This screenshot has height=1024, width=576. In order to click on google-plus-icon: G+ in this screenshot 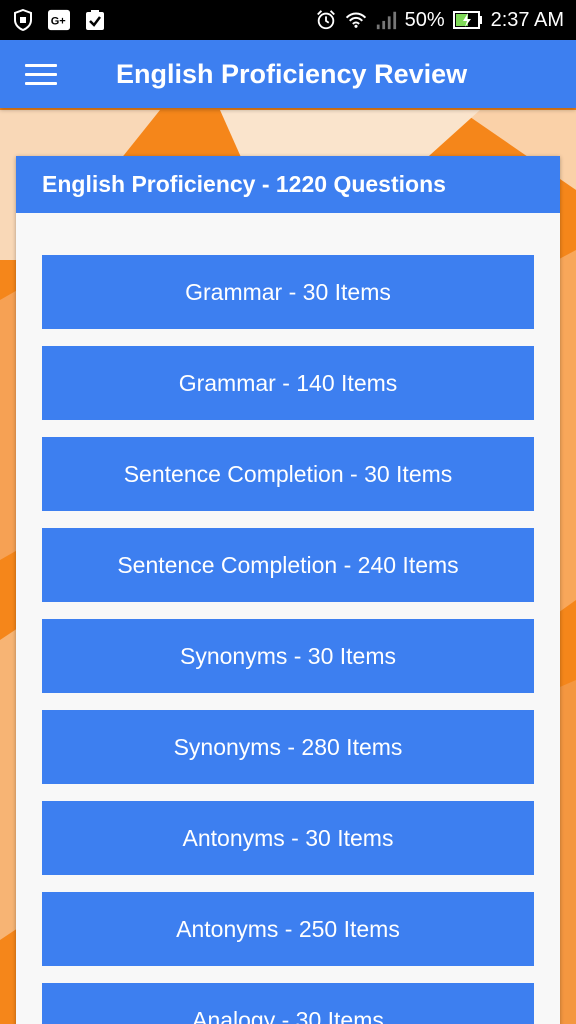, I will do `click(59, 20)`.